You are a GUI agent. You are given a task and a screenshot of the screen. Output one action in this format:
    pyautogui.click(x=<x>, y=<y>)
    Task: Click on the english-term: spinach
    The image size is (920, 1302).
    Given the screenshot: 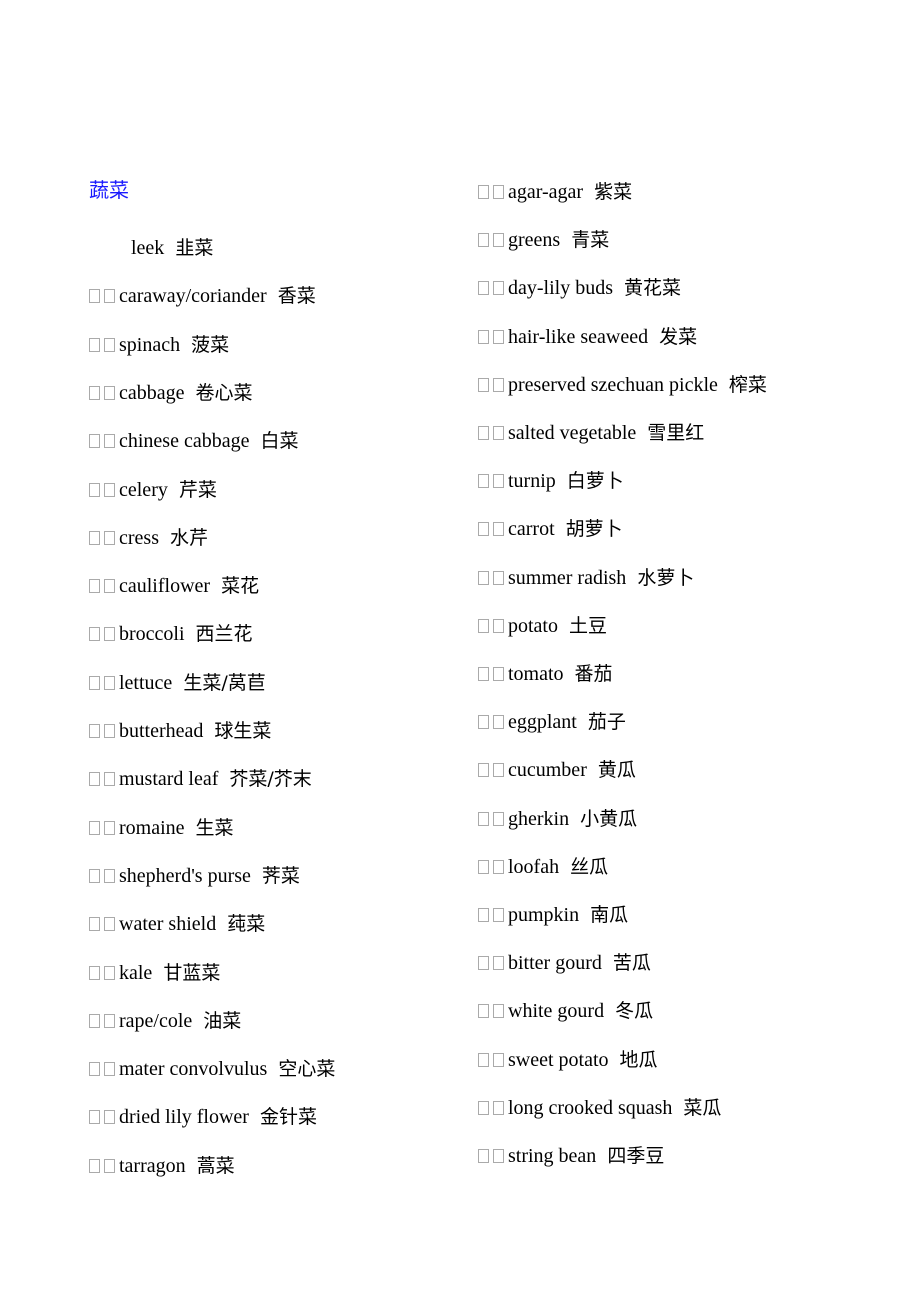 What is the action you would take?
    pyautogui.click(x=150, y=344)
    